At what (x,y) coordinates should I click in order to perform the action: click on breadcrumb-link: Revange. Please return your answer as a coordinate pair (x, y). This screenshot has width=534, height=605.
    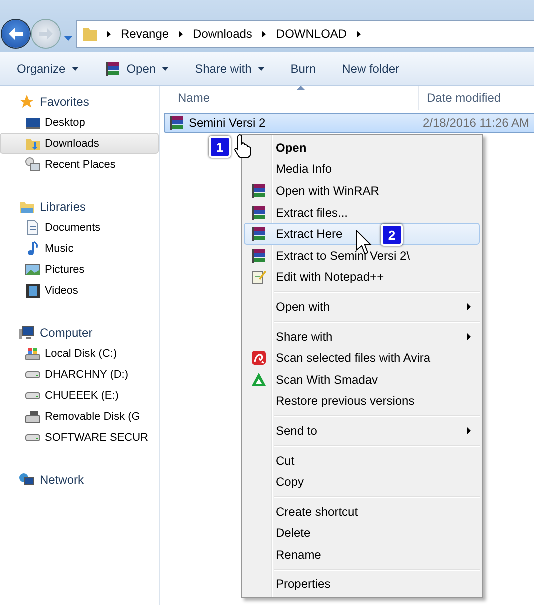
    Looking at the image, I should click on (145, 34).